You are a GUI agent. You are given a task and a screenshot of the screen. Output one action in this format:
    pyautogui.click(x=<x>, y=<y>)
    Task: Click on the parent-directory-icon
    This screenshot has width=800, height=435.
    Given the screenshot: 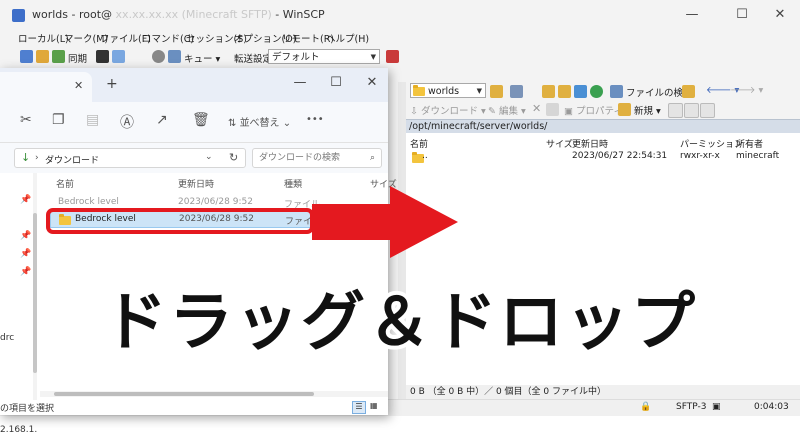 What is the action you would take?
    pyautogui.click(x=548, y=91)
    